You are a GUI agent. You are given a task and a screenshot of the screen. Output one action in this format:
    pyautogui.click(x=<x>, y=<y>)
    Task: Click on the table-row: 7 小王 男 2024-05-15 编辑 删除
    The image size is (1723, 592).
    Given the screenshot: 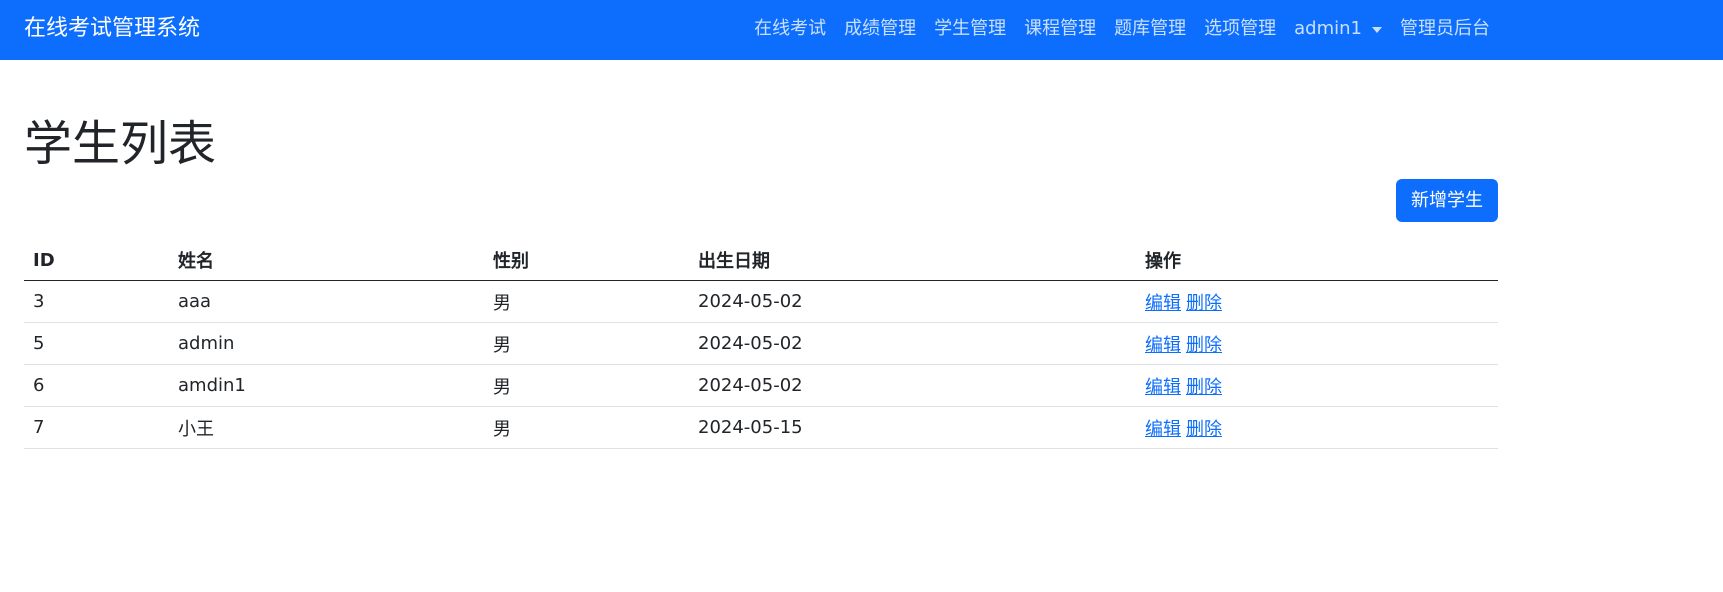 What is the action you would take?
    pyautogui.click(x=761, y=427)
    